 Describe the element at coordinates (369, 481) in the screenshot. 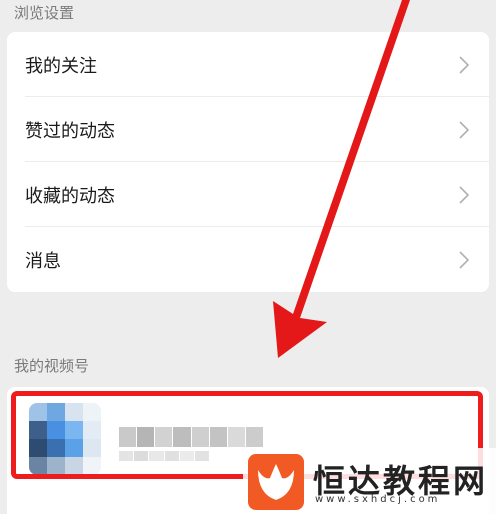

I see `watermark: 恒达教程网 www.sxhdcj.com` at that location.